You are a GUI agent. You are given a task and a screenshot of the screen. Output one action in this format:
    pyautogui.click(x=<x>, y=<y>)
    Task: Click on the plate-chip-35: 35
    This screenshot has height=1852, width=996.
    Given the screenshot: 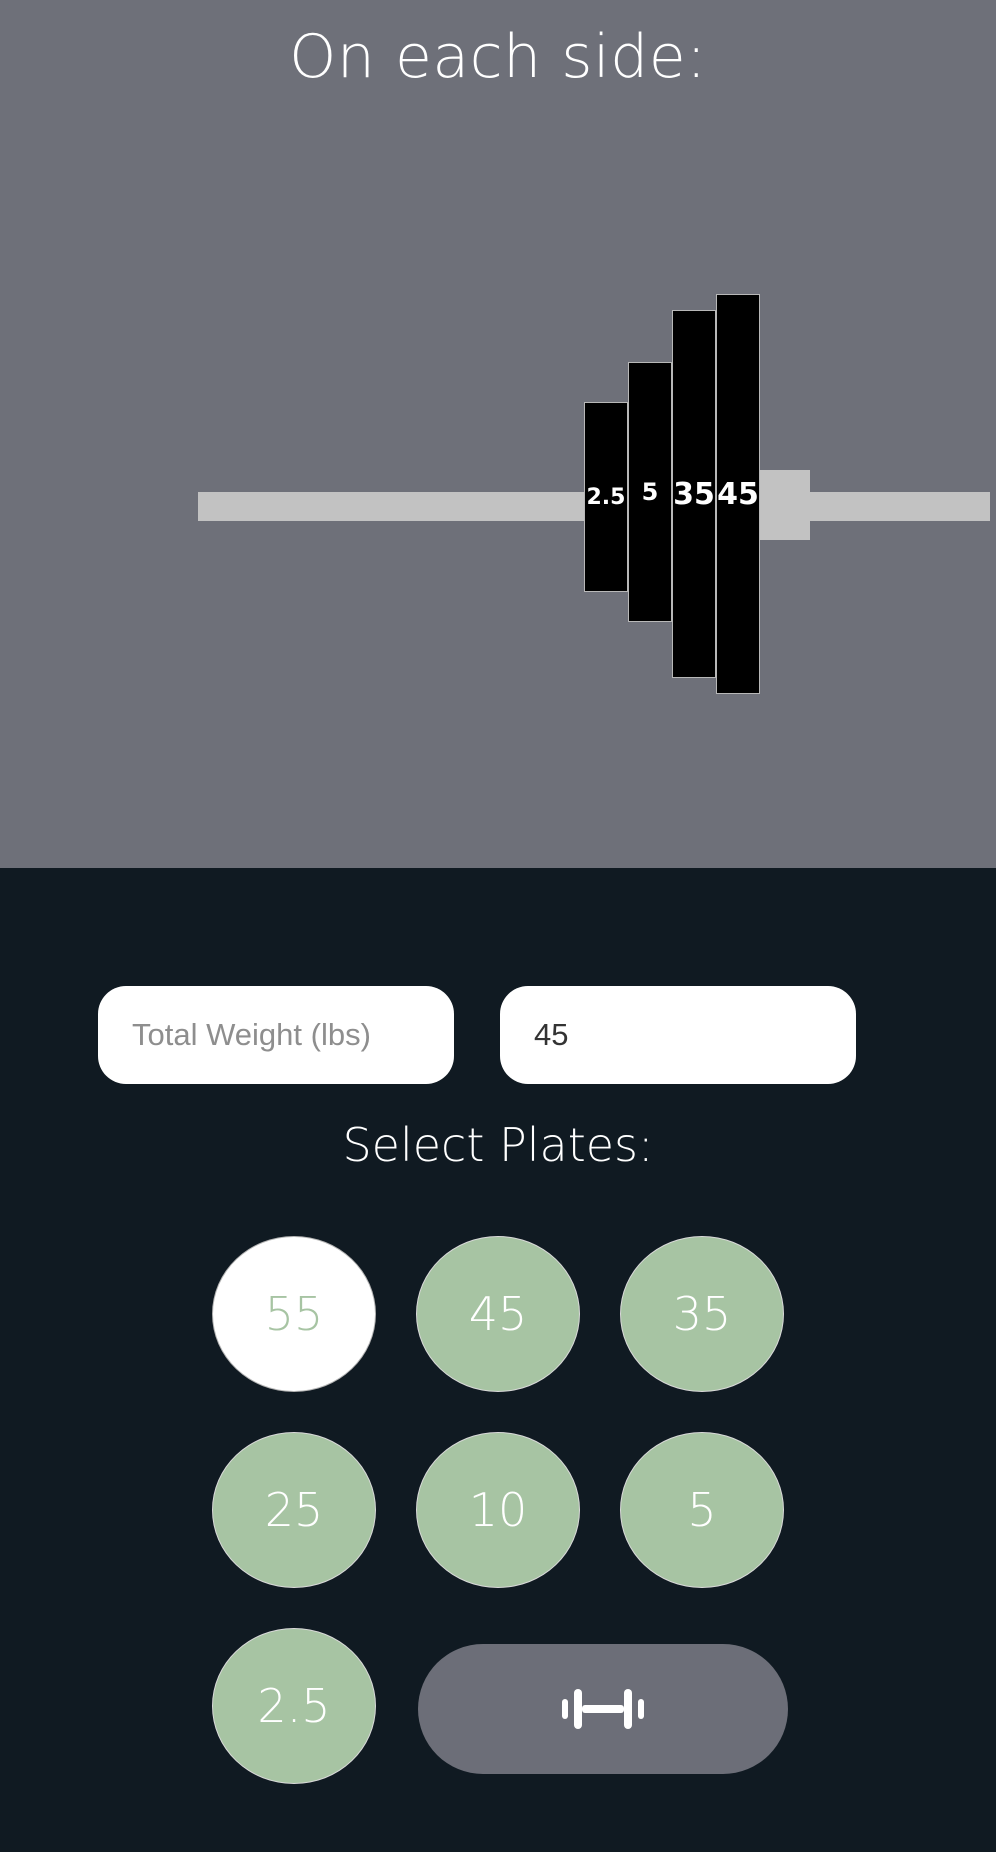 What is the action you would take?
    pyautogui.click(x=702, y=1314)
    